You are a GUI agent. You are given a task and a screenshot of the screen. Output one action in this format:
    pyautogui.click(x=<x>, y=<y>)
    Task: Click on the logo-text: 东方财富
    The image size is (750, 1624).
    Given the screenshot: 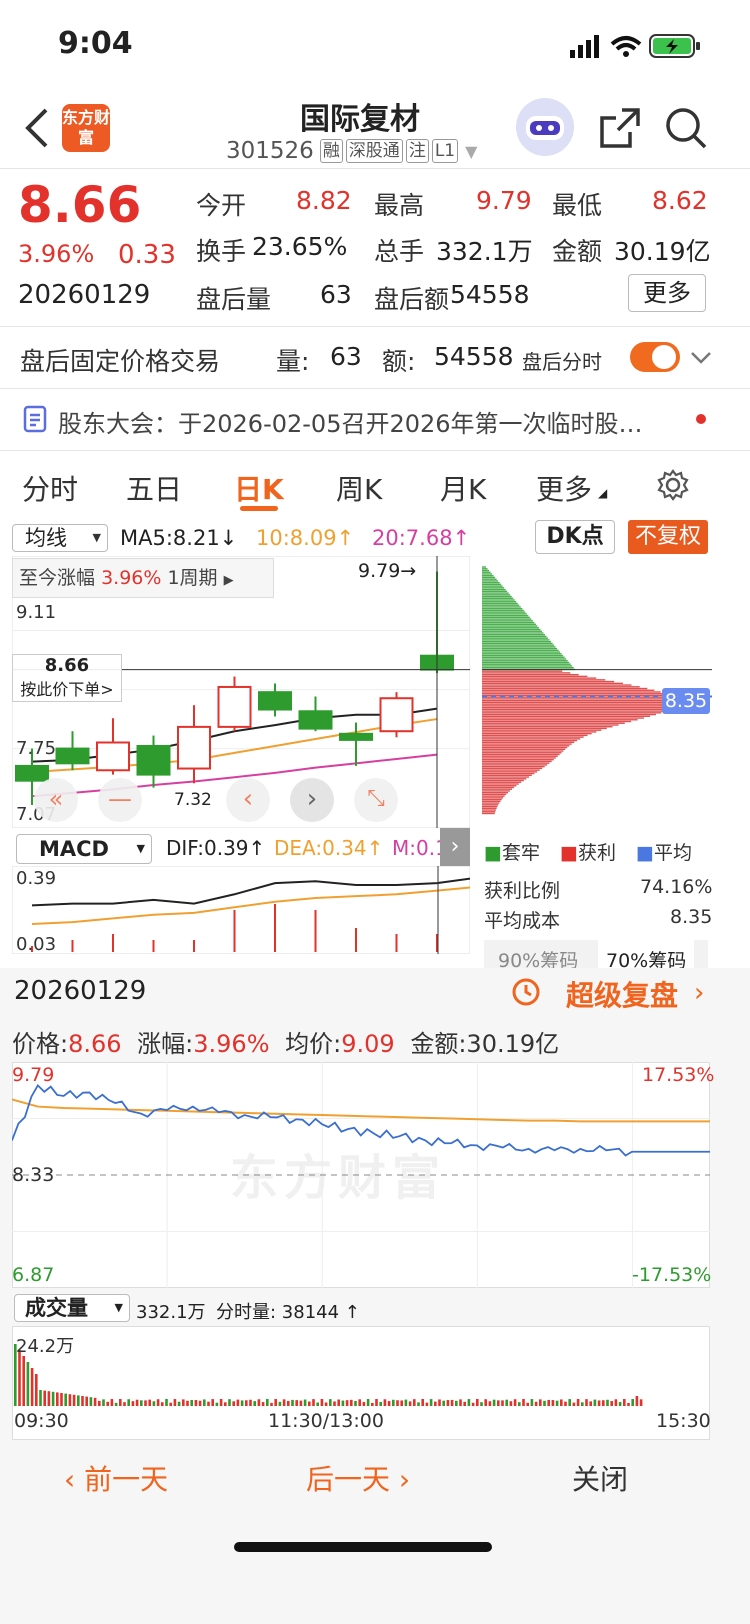 What is the action you would take?
    pyautogui.click(x=86, y=127)
    